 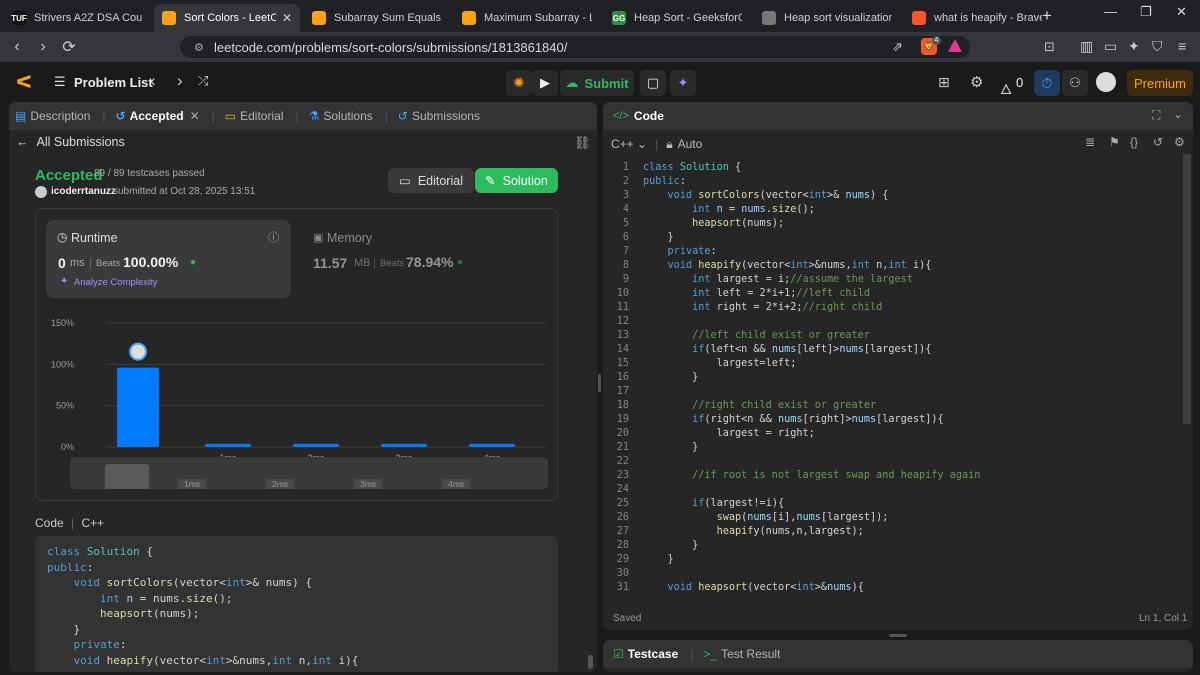 I want to click on line-number: 24, so click(x=622, y=489).